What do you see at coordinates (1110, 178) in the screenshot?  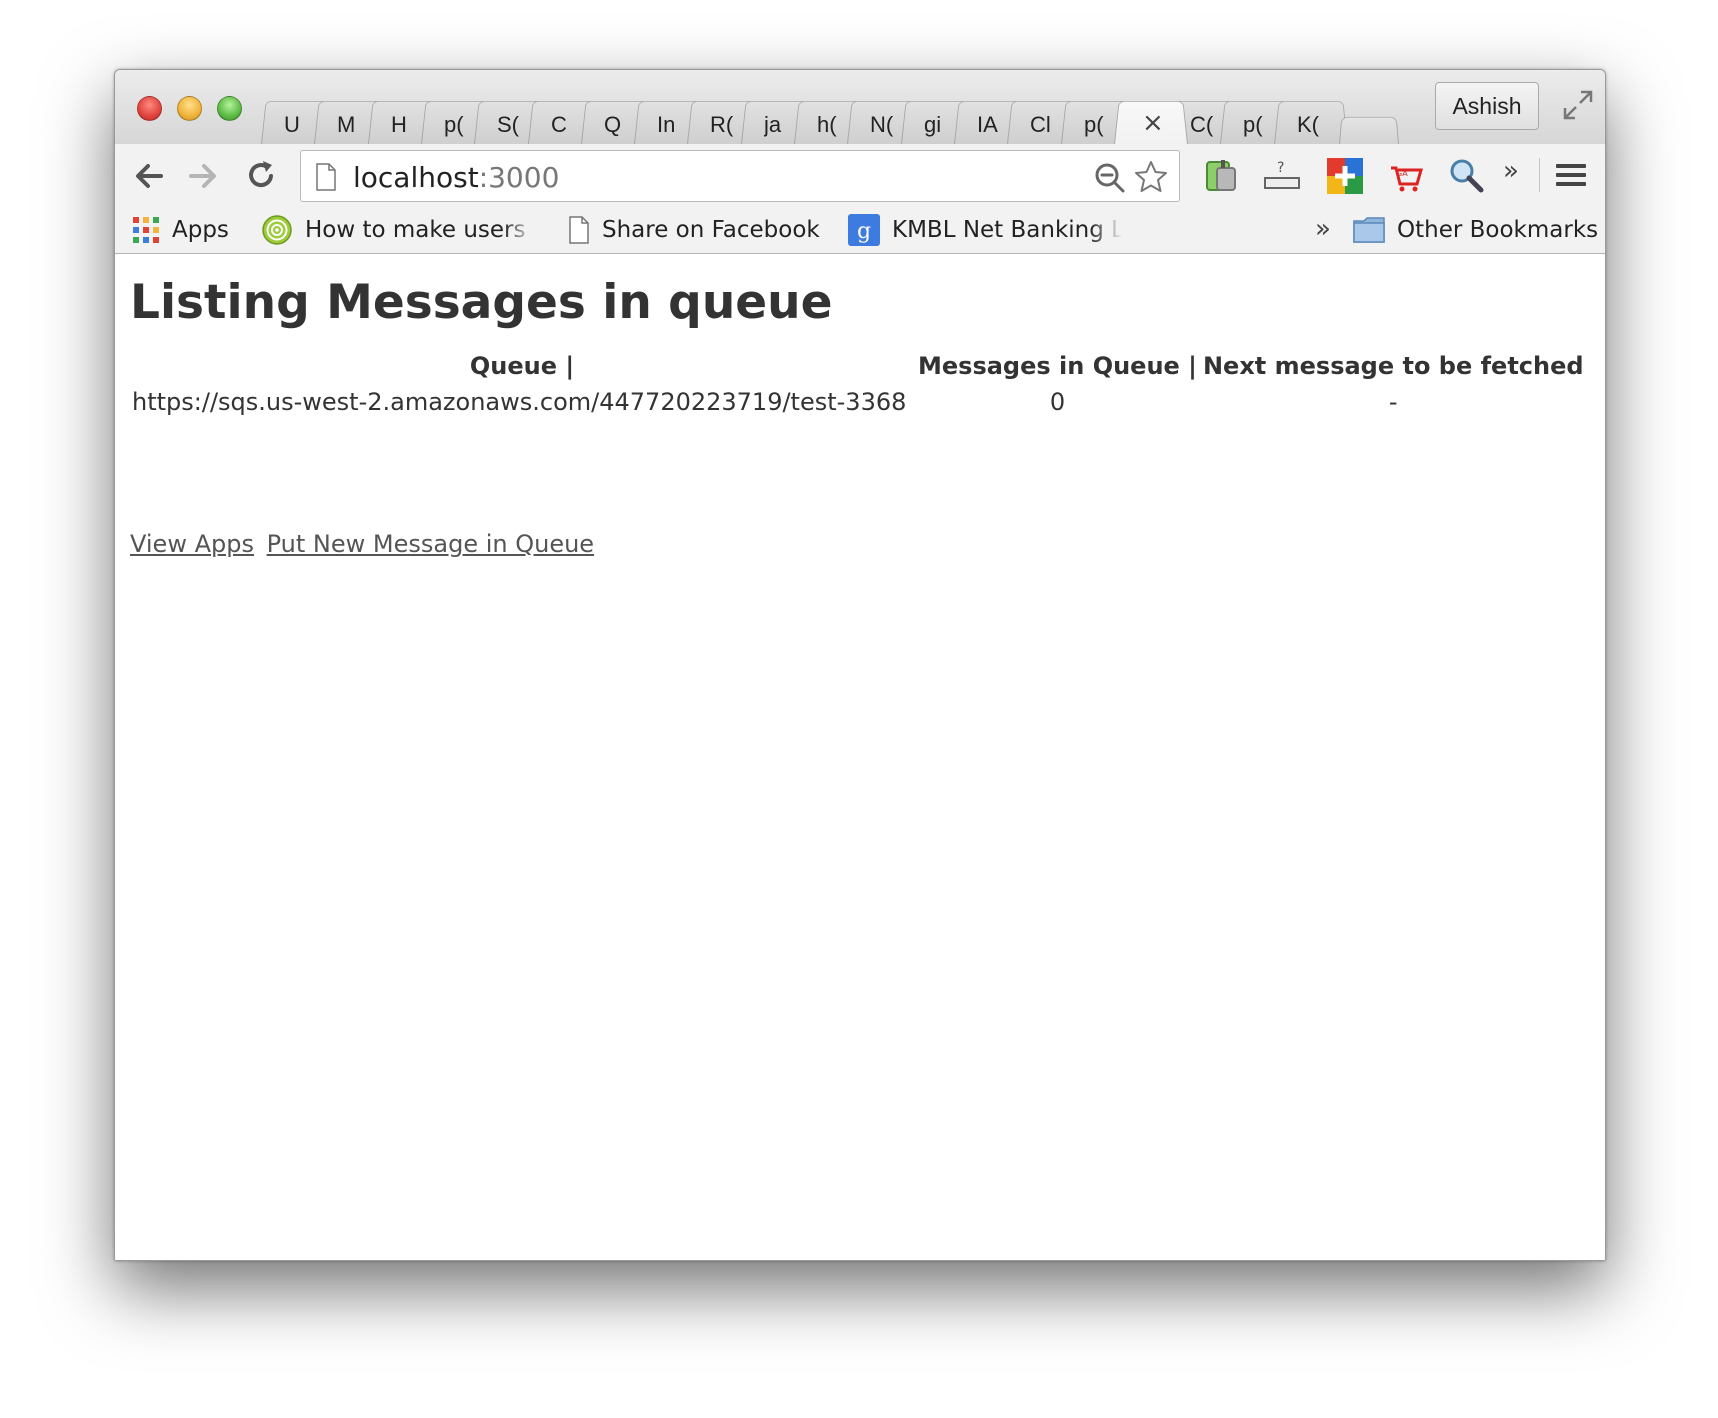 I see `zoom-out-icon` at bounding box center [1110, 178].